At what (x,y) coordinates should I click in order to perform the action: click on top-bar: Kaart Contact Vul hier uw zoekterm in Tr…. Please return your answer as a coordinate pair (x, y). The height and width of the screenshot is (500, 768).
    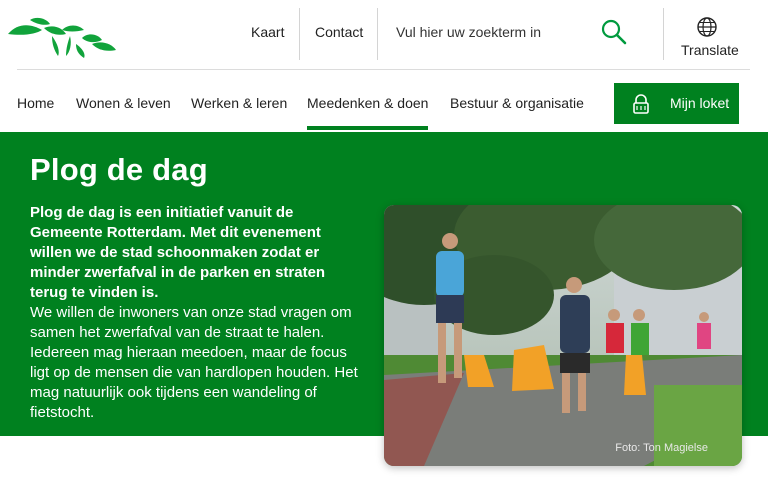
    Looking at the image, I should click on (384, 35).